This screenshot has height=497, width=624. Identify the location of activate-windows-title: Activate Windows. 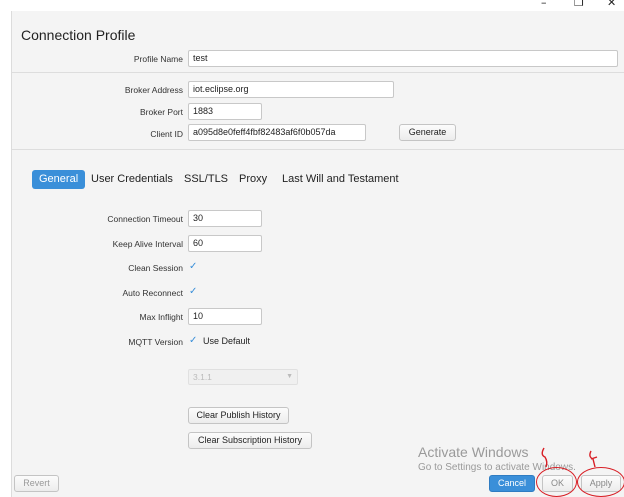
(473, 452).